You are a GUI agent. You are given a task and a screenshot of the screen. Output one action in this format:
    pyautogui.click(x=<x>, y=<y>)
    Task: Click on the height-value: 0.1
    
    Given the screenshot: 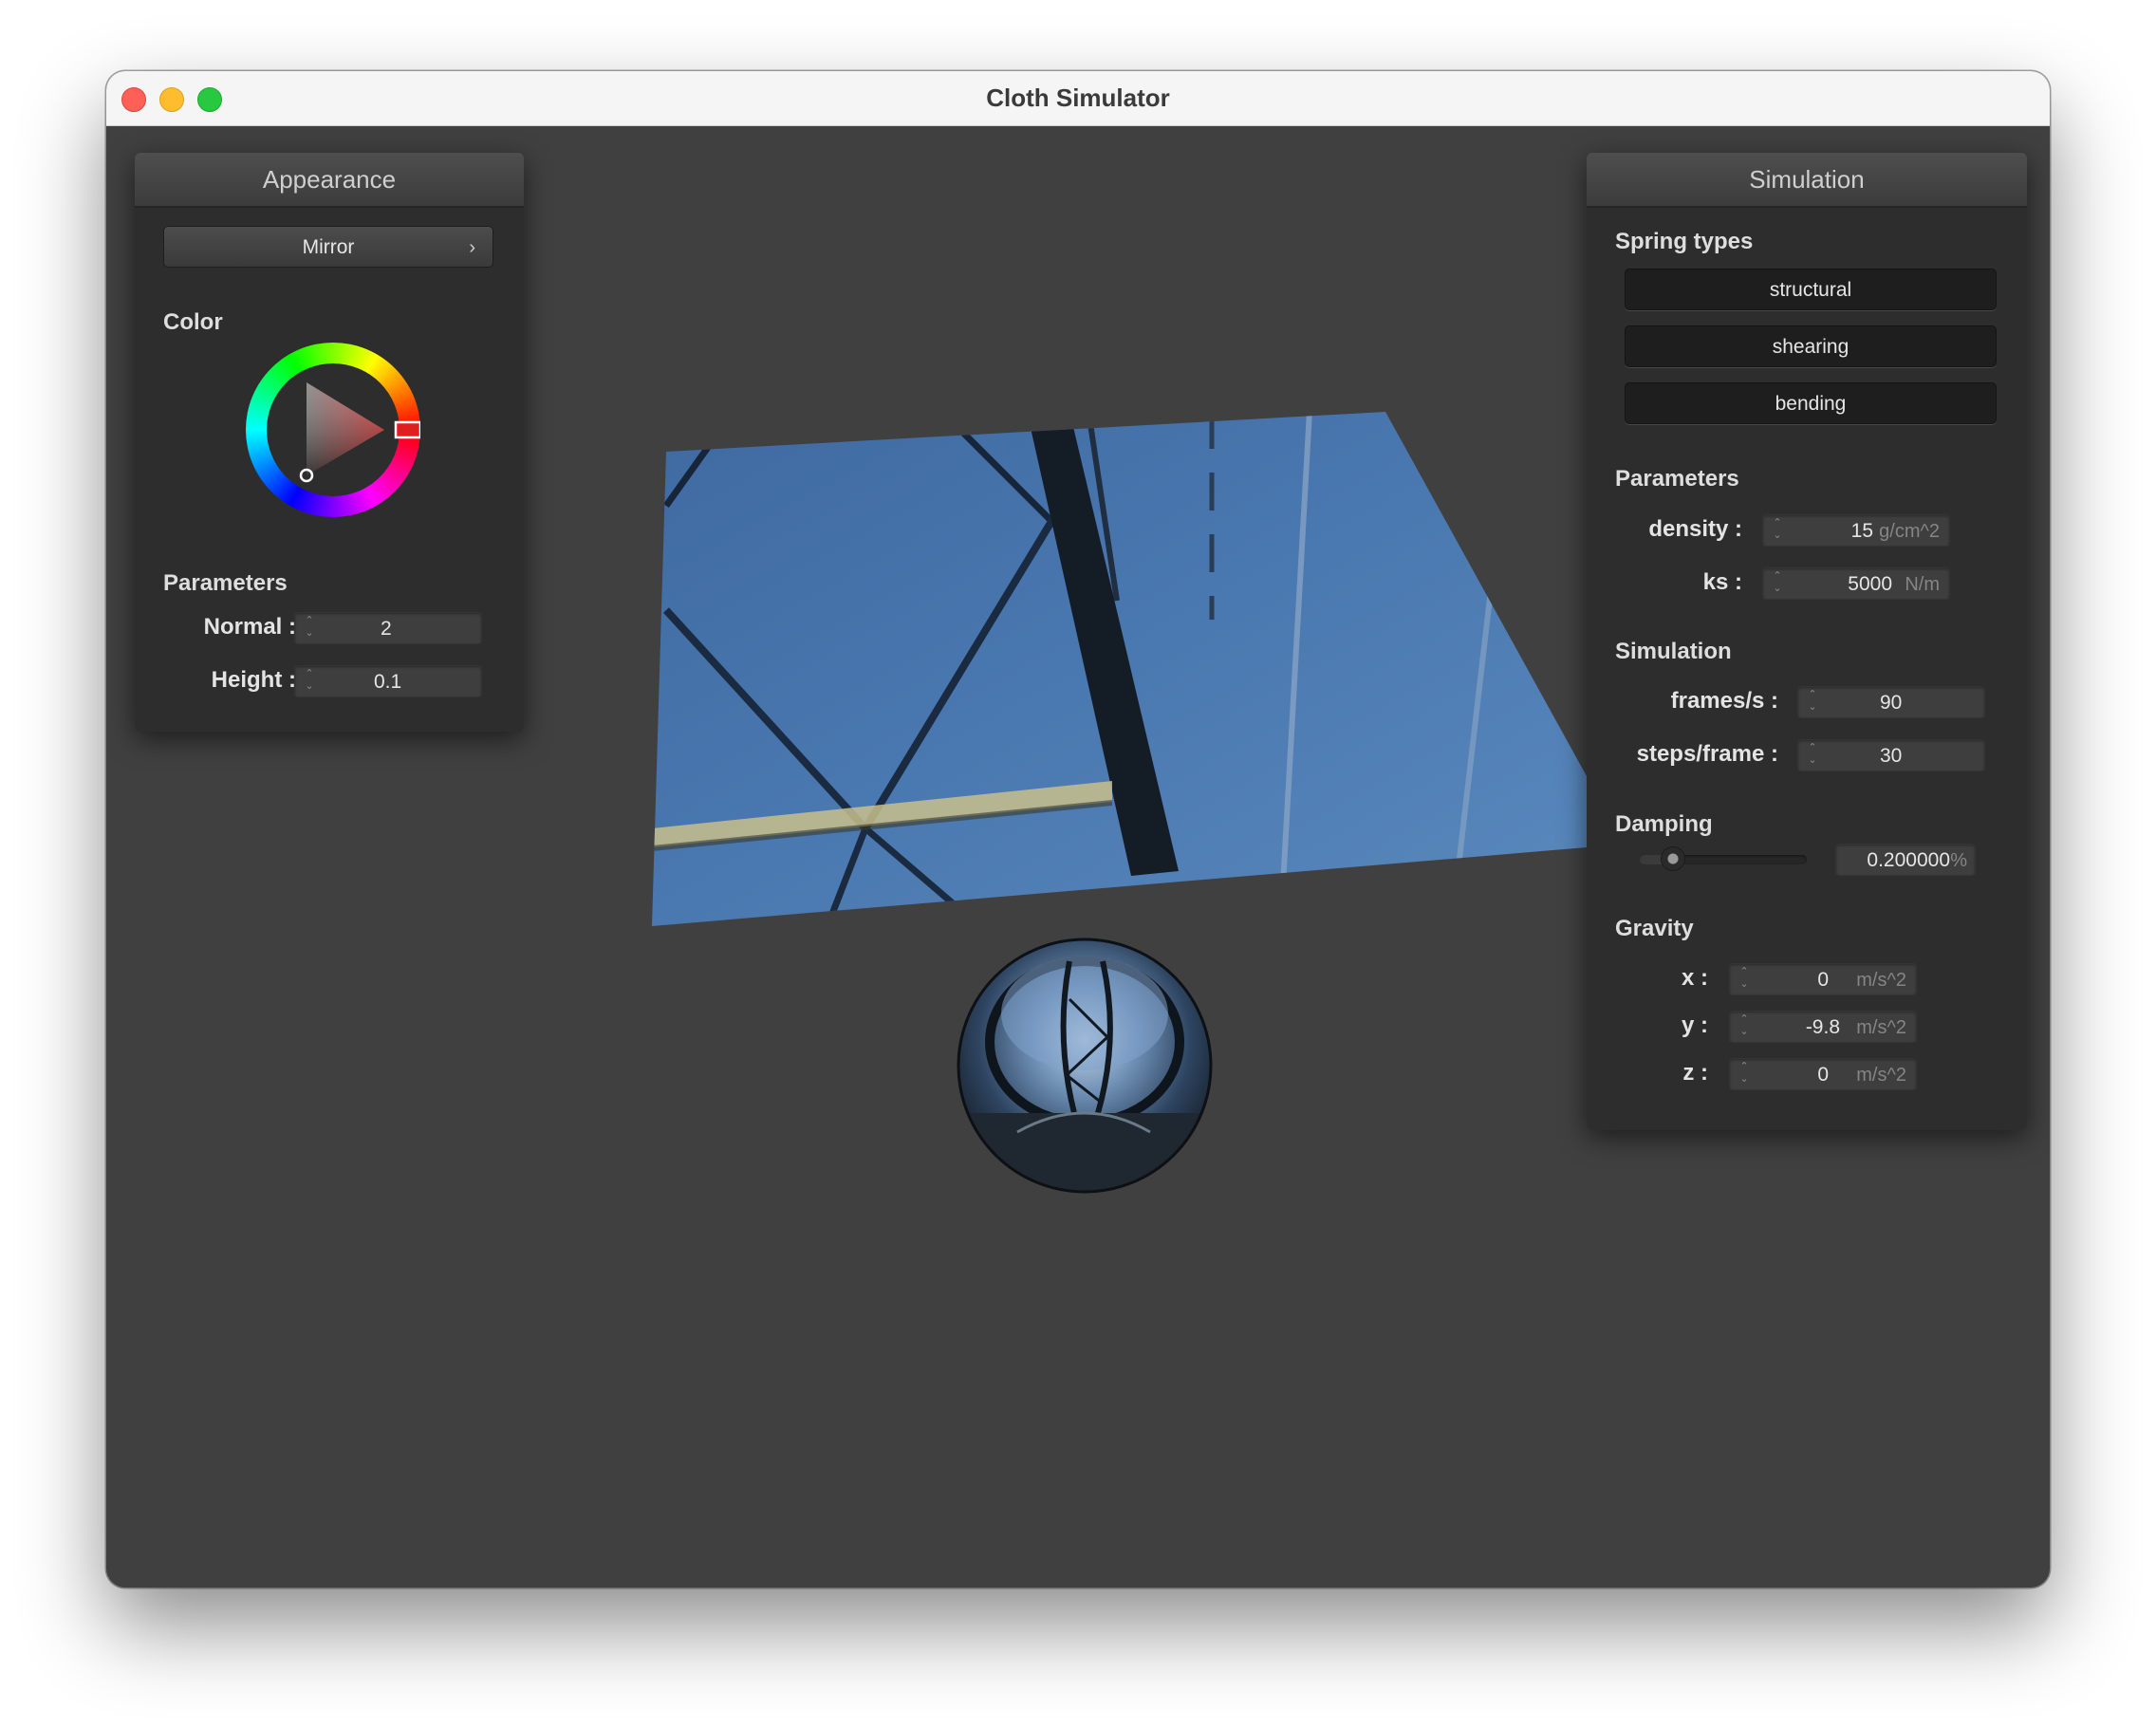 What is the action you would take?
    pyautogui.click(x=388, y=682)
    